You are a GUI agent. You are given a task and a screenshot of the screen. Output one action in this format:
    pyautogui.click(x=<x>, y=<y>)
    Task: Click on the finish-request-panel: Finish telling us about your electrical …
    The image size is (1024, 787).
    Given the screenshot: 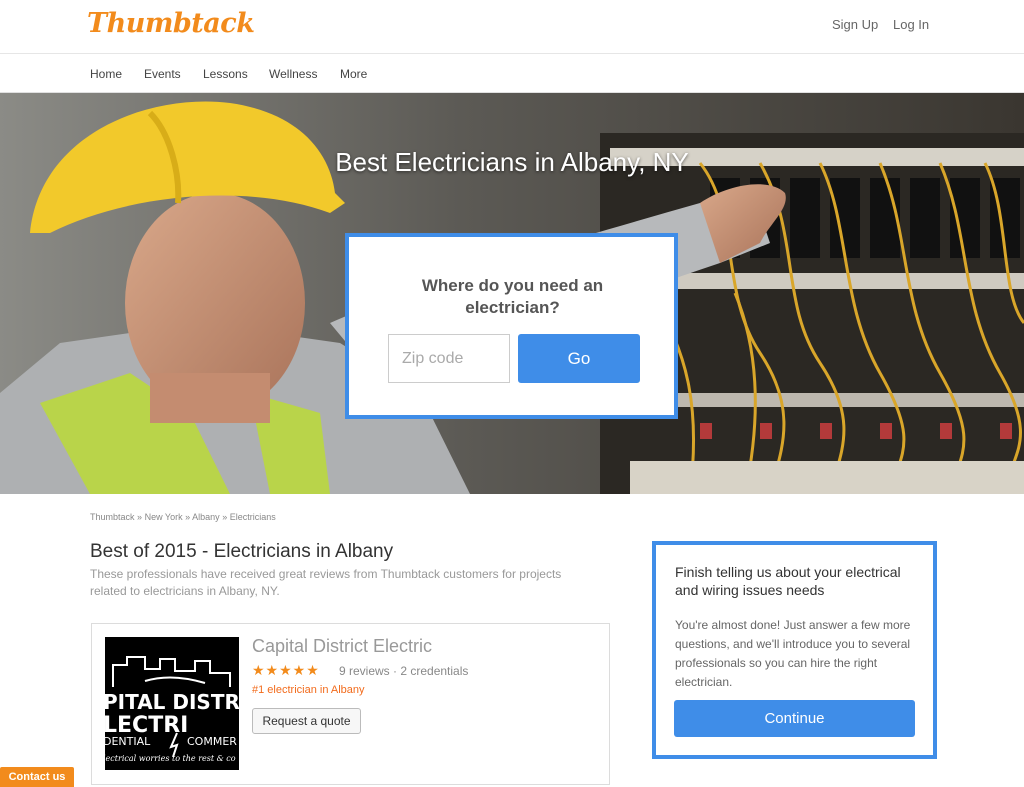 What is the action you would take?
    pyautogui.click(x=794, y=650)
    